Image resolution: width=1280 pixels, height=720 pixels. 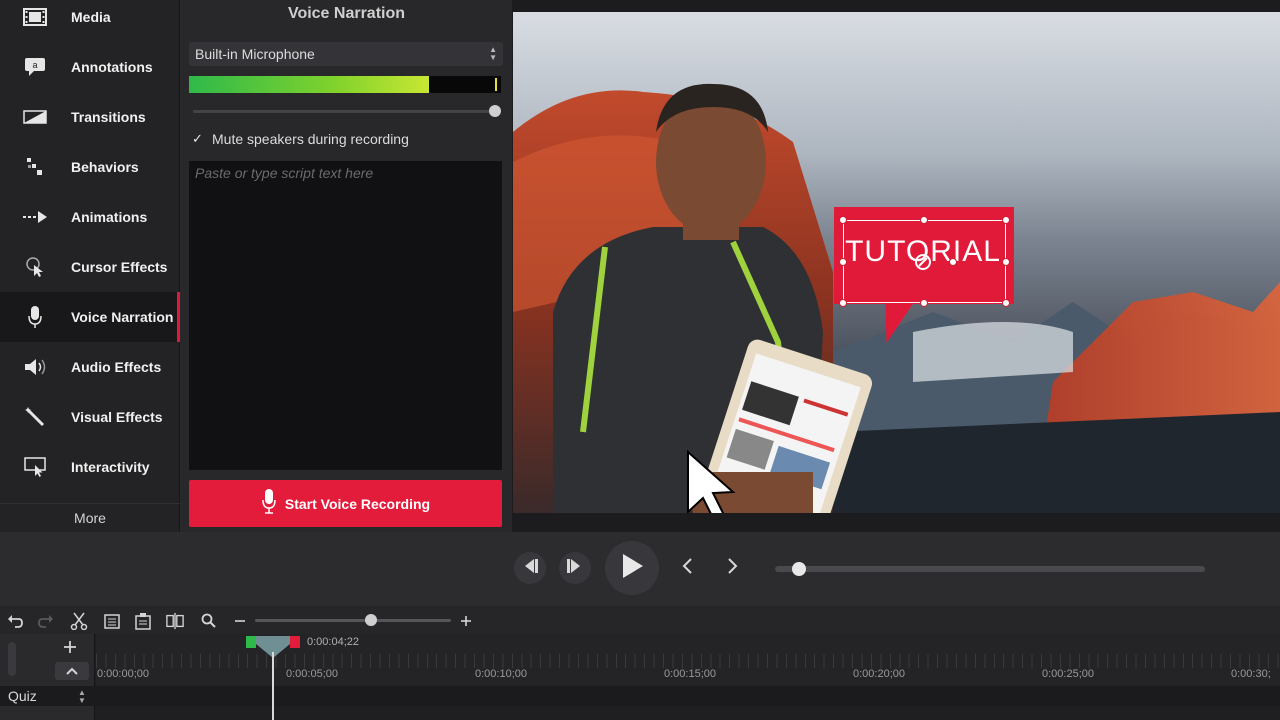 What do you see at coordinates (90, 517) in the screenshot?
I see `more-button: More` at bounding box center [90, 517].